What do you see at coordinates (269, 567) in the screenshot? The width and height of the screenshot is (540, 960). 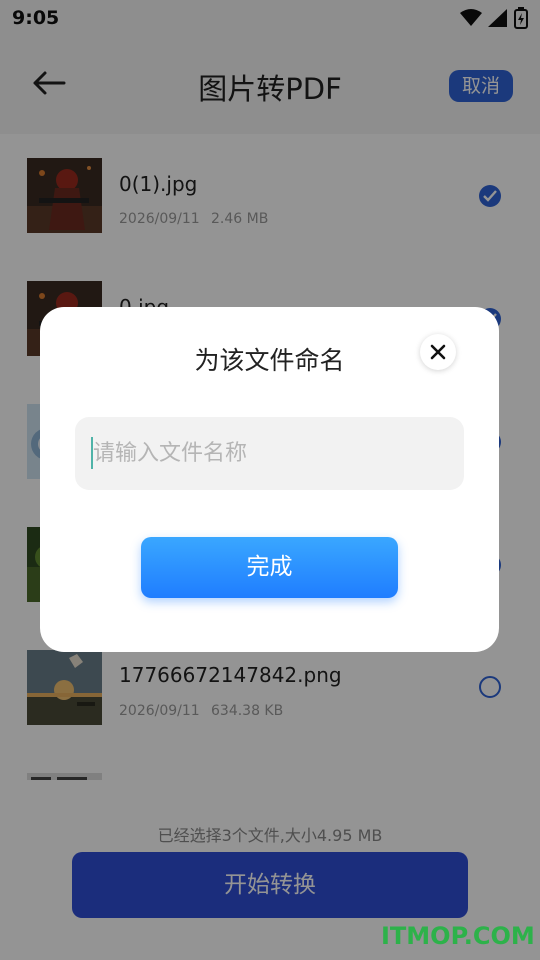 I see `done-button: 完成` at bounding box center [269, 567].